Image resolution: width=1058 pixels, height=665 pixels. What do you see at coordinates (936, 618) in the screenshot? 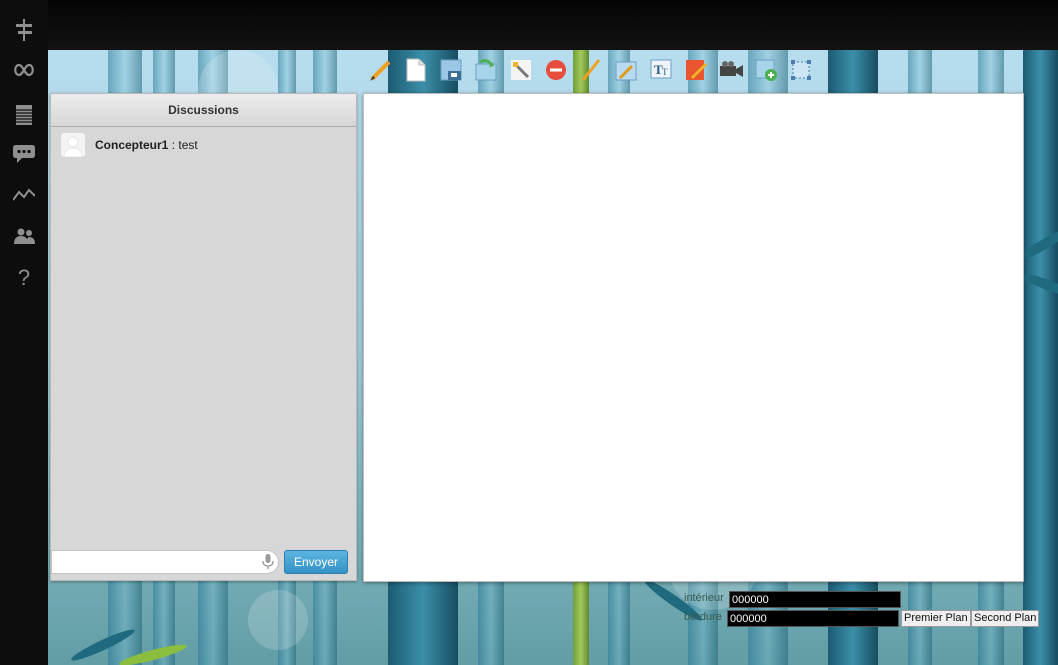
I see `foreground-button: Premier Plan` at bounding box center [936, 618].